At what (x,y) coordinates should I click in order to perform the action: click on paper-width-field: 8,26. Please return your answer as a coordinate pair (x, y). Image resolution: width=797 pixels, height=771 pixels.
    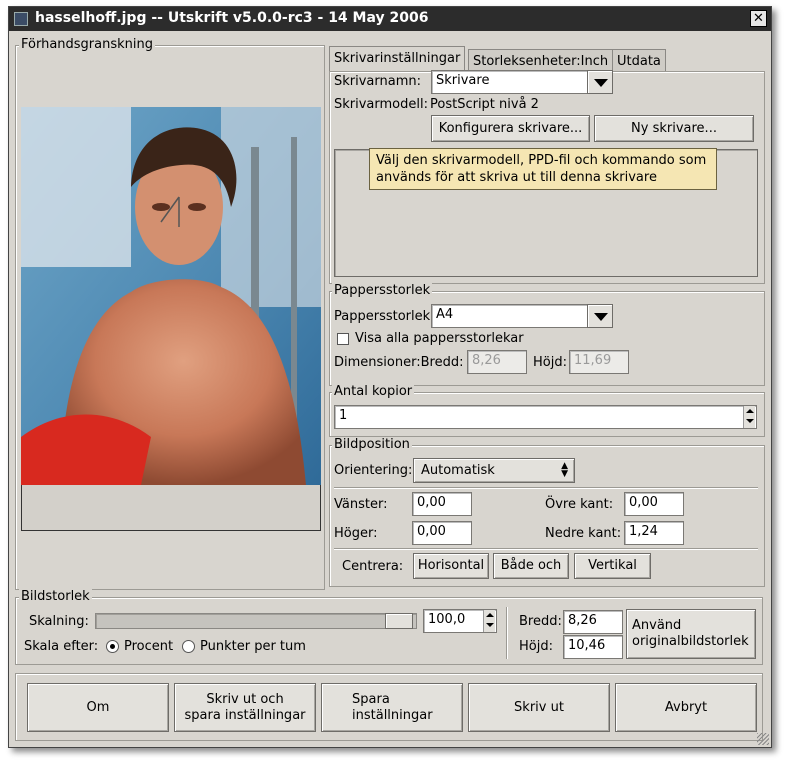
    Looking at the image, I should click on (497, 362).